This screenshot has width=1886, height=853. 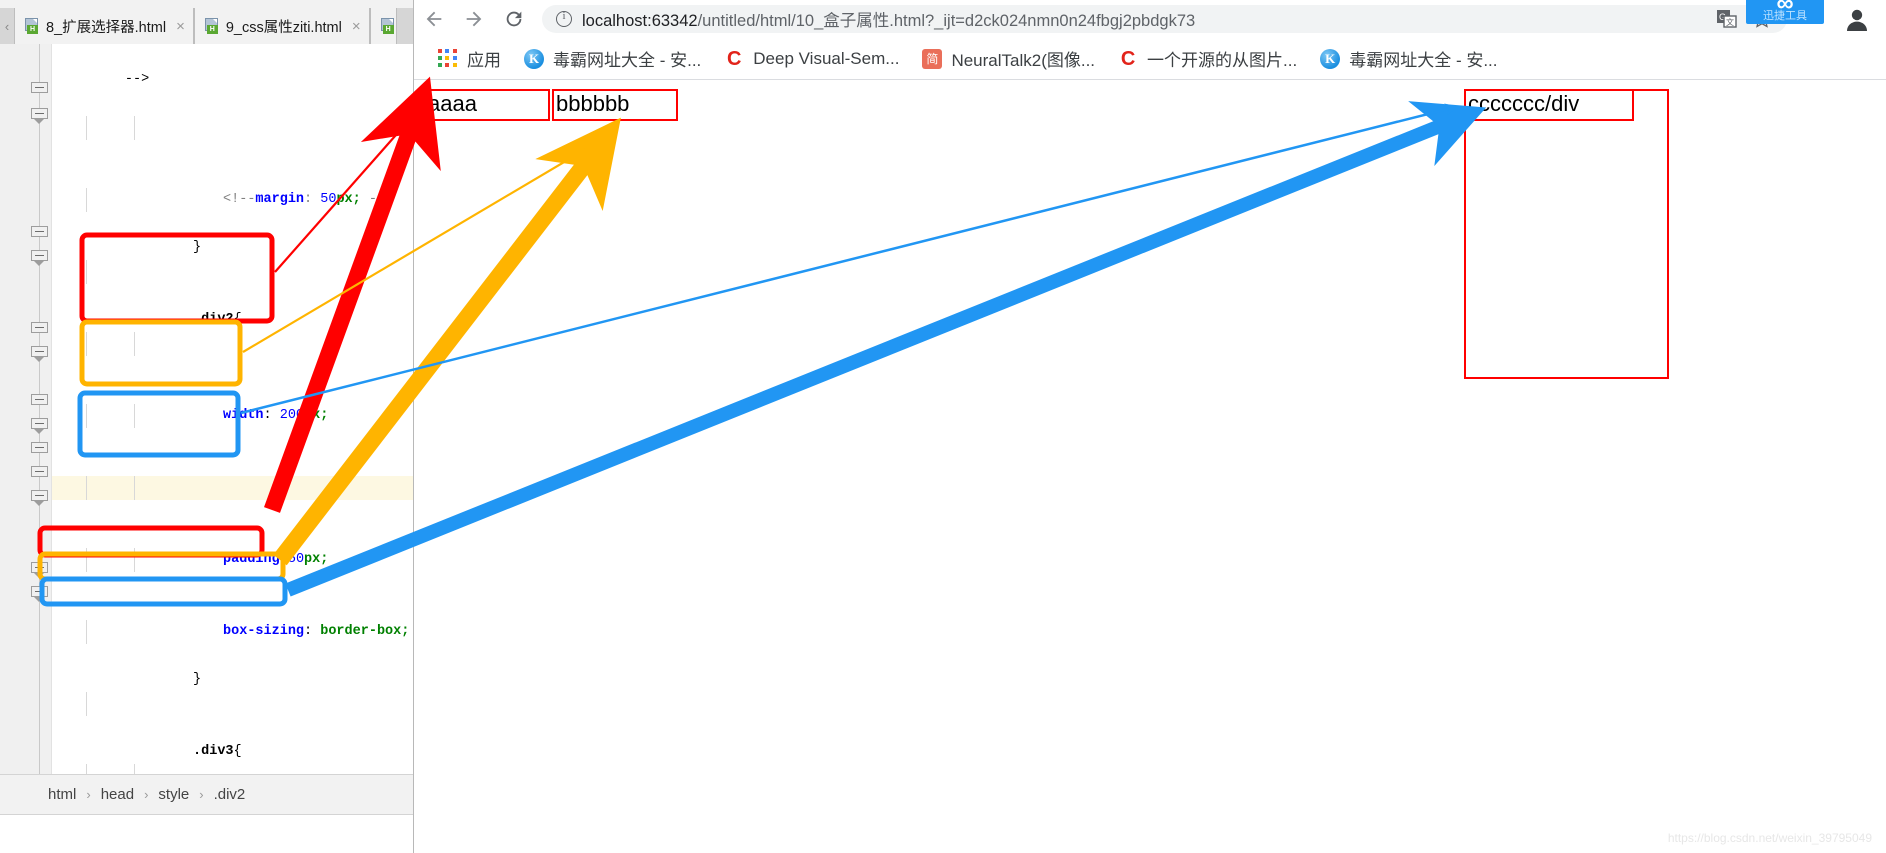 I want to click on code-line: .div2{, so click(x=232, y=293).